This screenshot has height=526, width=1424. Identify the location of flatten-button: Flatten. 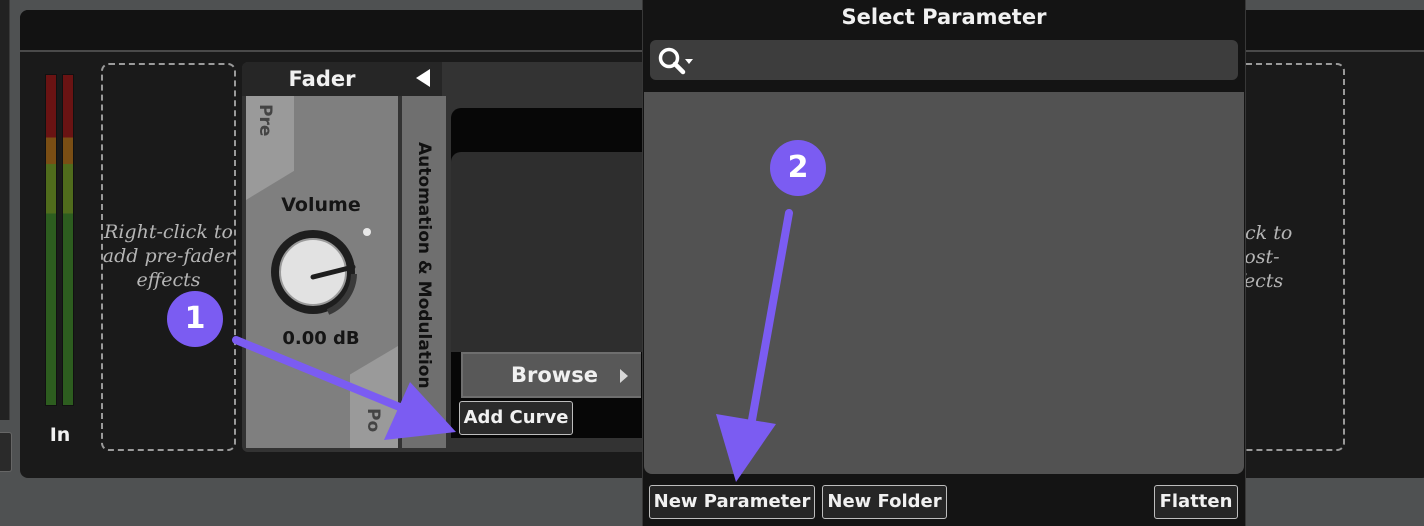
(1196, 502).